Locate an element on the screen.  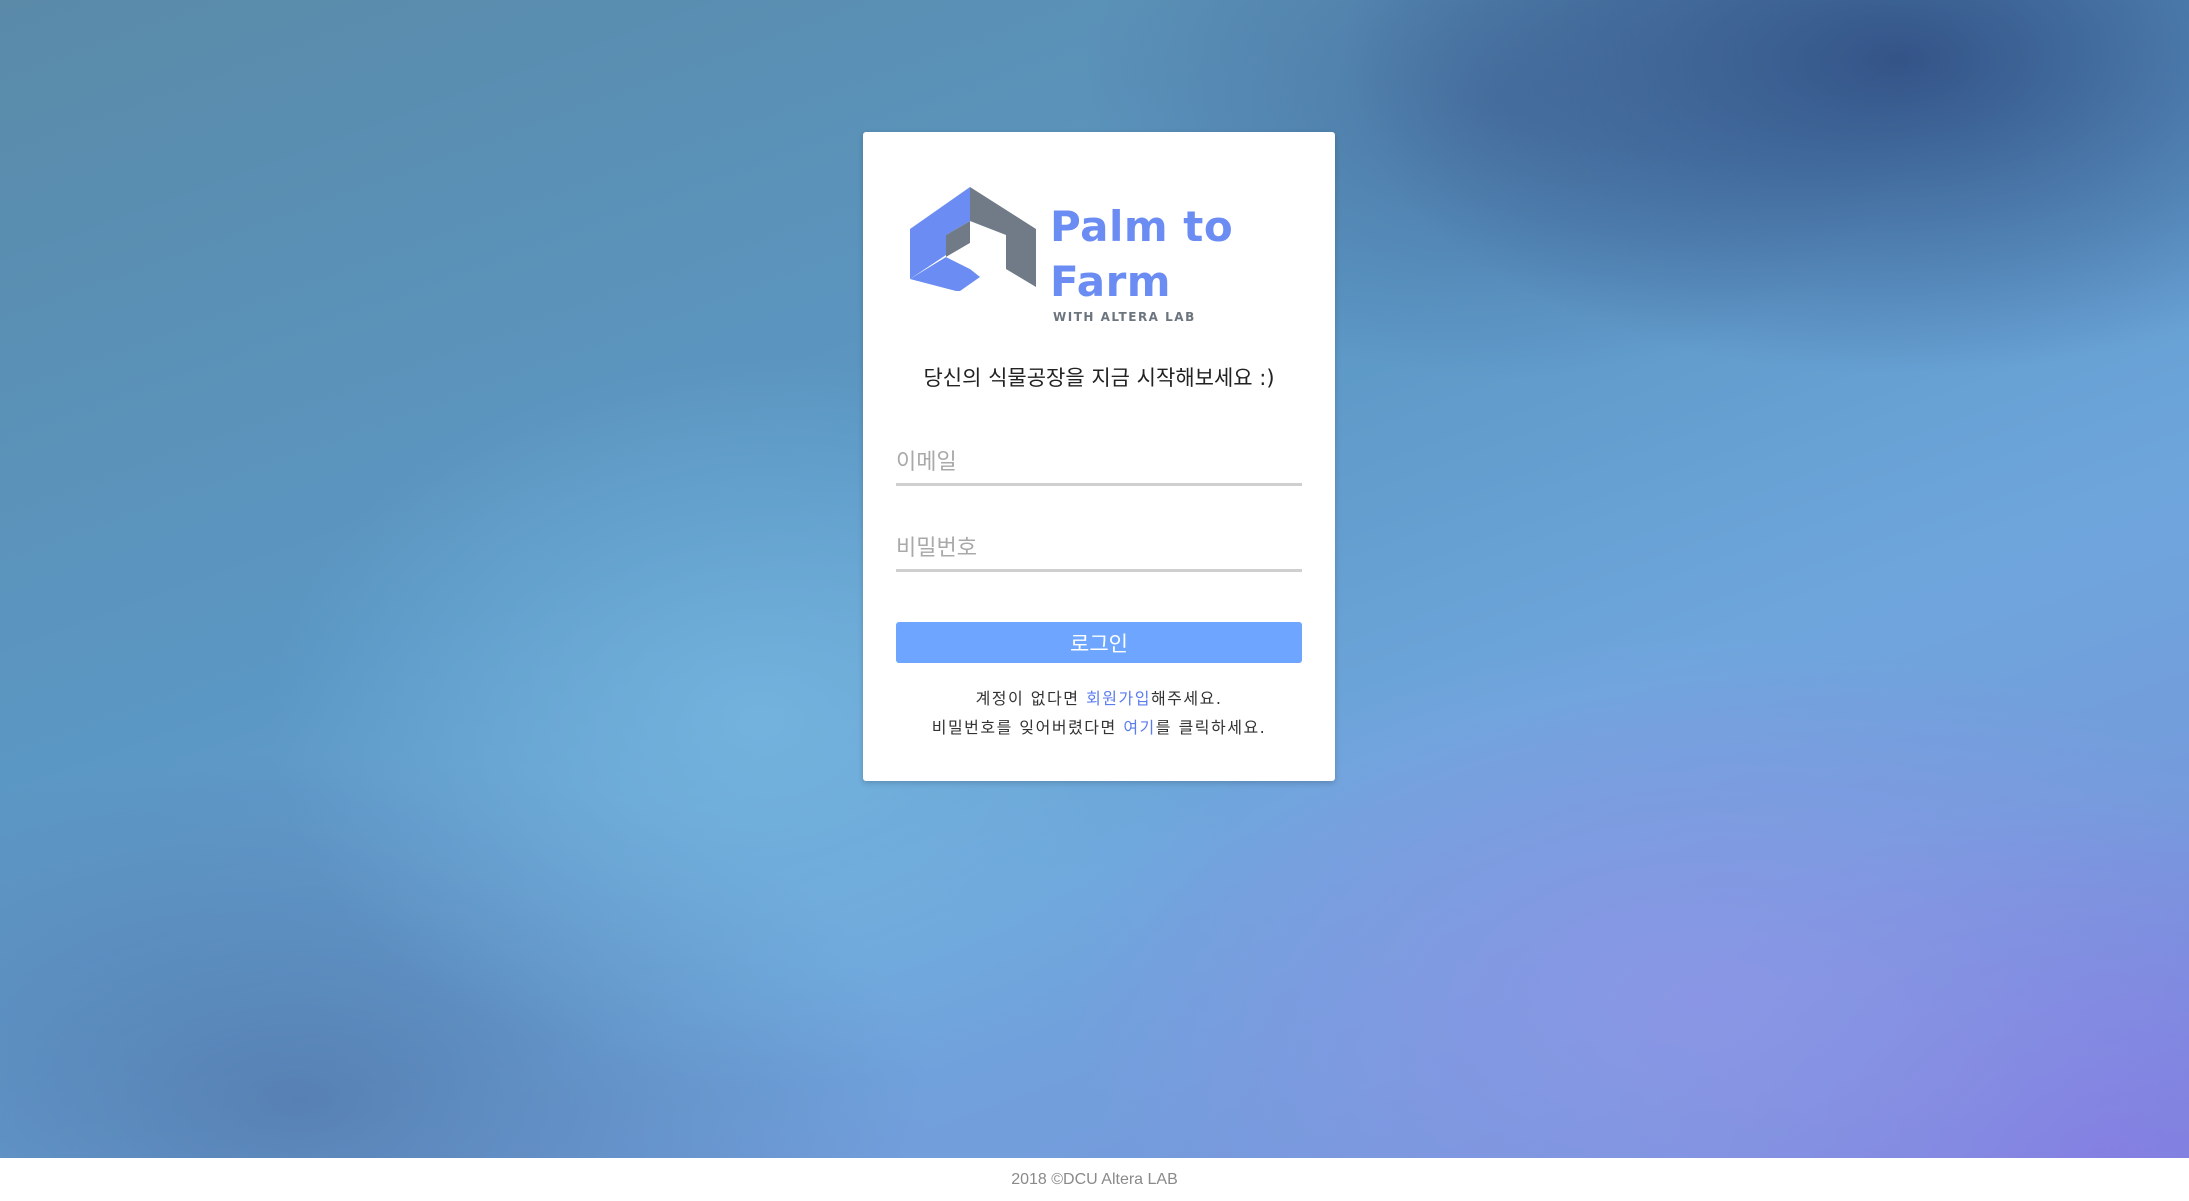
password-input is located at coordinates (1099, 544).